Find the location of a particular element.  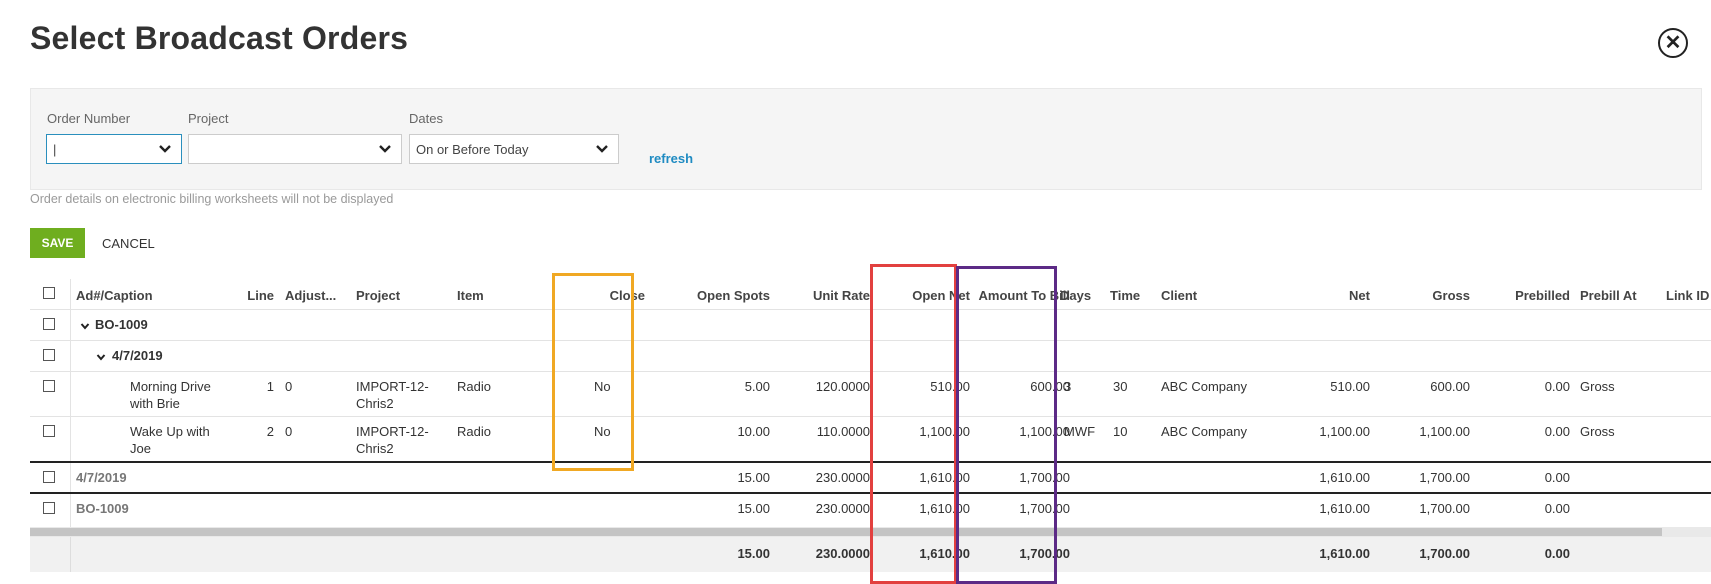

horizontal-scrollbar is located at coordinates (870, 532).